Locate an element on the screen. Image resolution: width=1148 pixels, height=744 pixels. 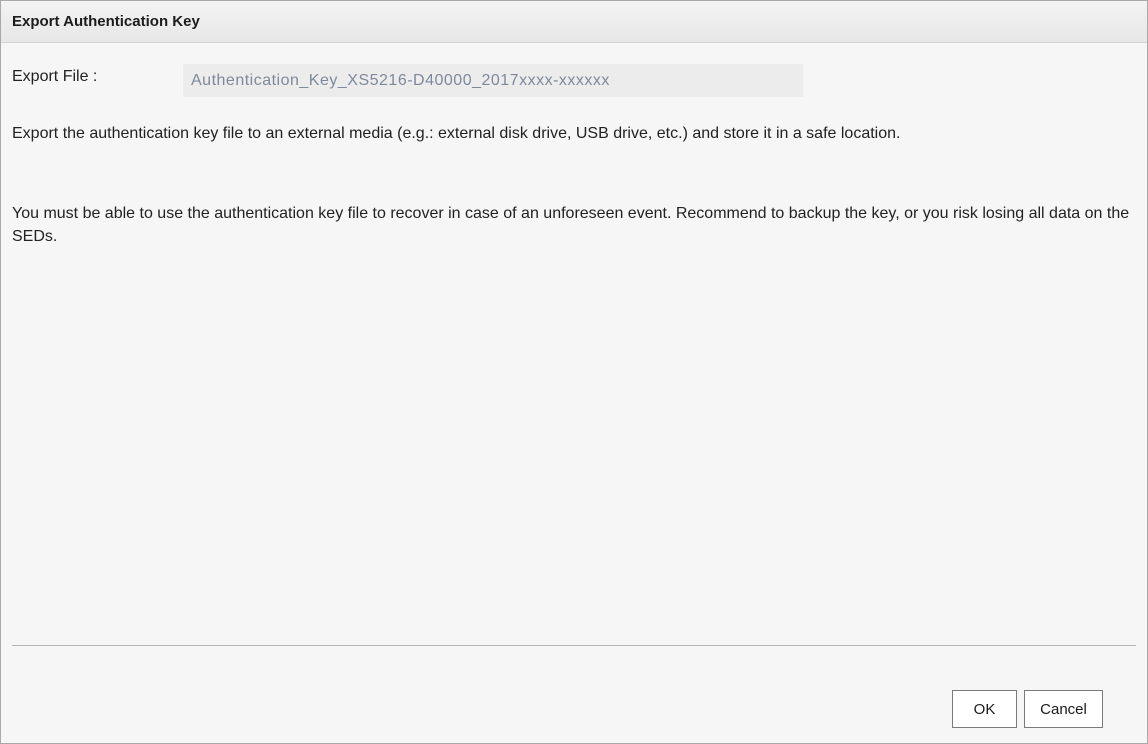
footer-divider is located at coordinates (574, 645).